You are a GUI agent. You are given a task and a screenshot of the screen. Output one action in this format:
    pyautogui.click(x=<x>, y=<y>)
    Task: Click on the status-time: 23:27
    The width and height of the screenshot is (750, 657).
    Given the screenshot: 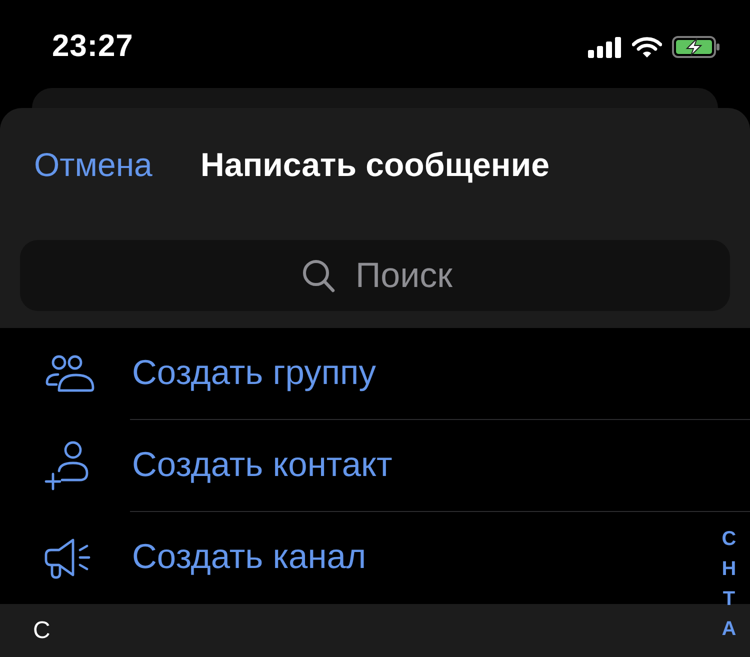 What is the action you would take?
    pyautogui.click(x=93, y=46)
    